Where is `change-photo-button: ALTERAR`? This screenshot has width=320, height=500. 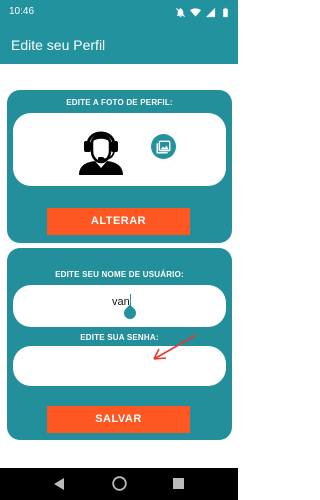 change-photo-button: ALTERAR is located at coordinates (118, 221).